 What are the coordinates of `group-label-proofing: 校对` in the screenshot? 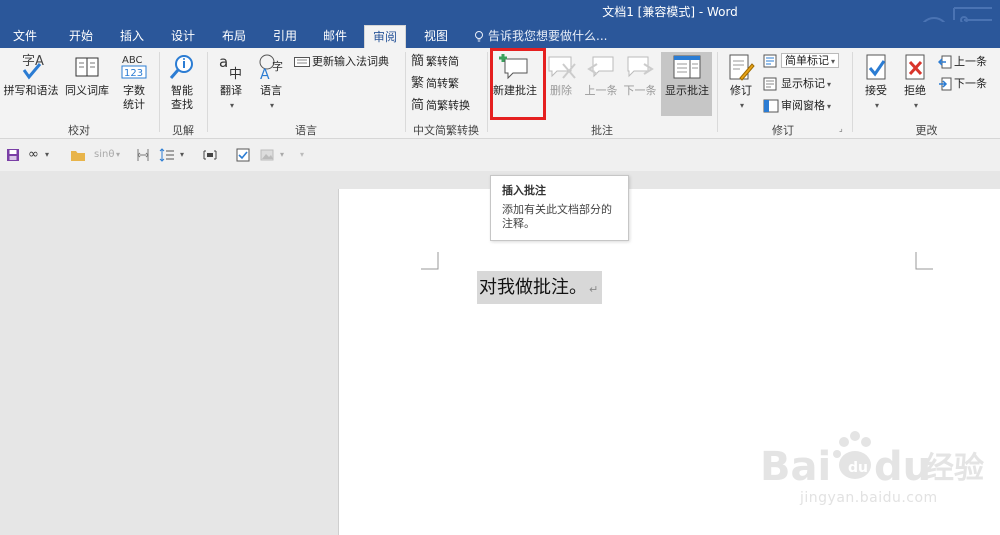 It's located at (79, 130).